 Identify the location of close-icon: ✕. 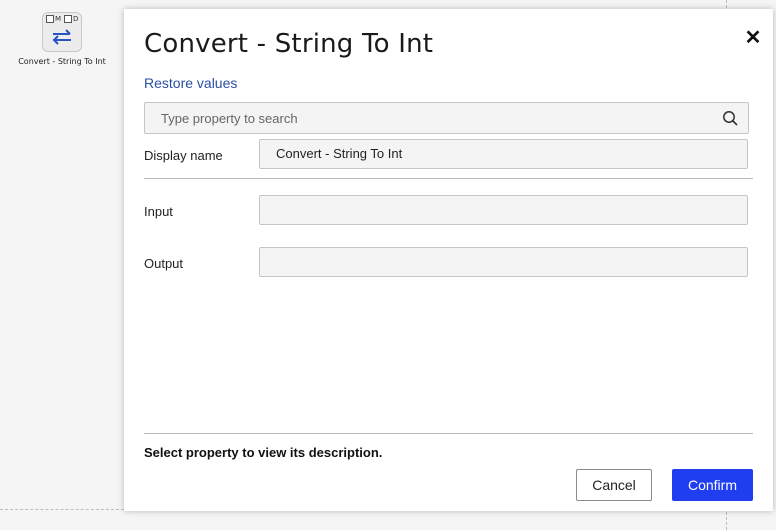
(753, 38).